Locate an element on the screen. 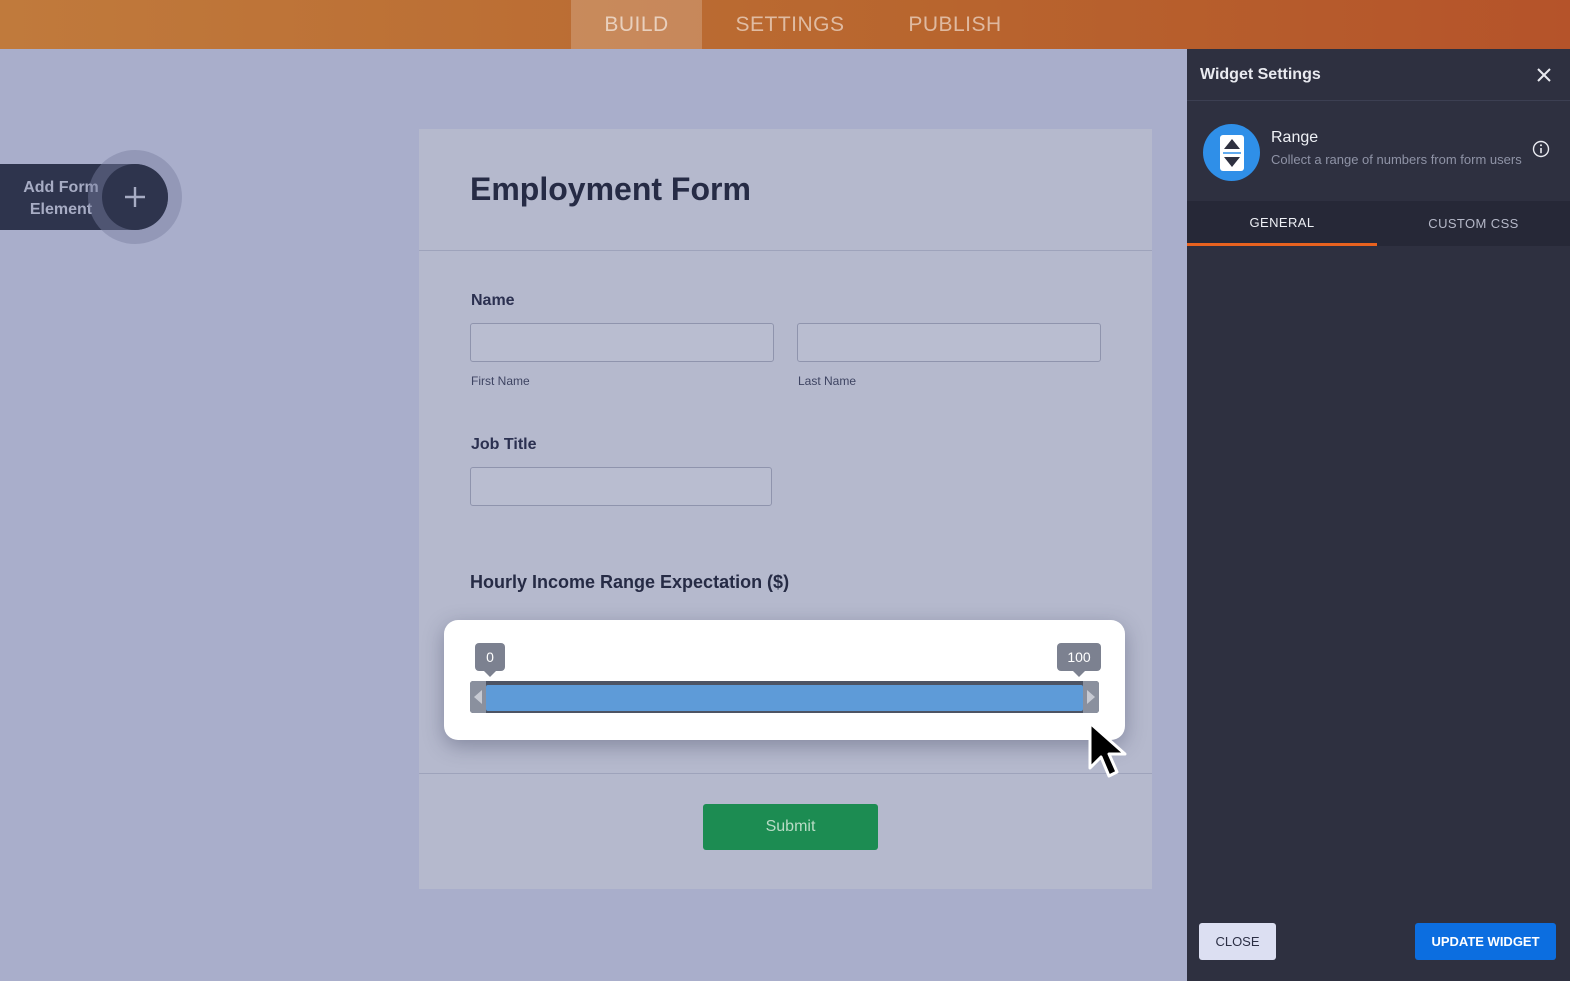  job-title-label: Job Title is located at coordinates (504, 444).